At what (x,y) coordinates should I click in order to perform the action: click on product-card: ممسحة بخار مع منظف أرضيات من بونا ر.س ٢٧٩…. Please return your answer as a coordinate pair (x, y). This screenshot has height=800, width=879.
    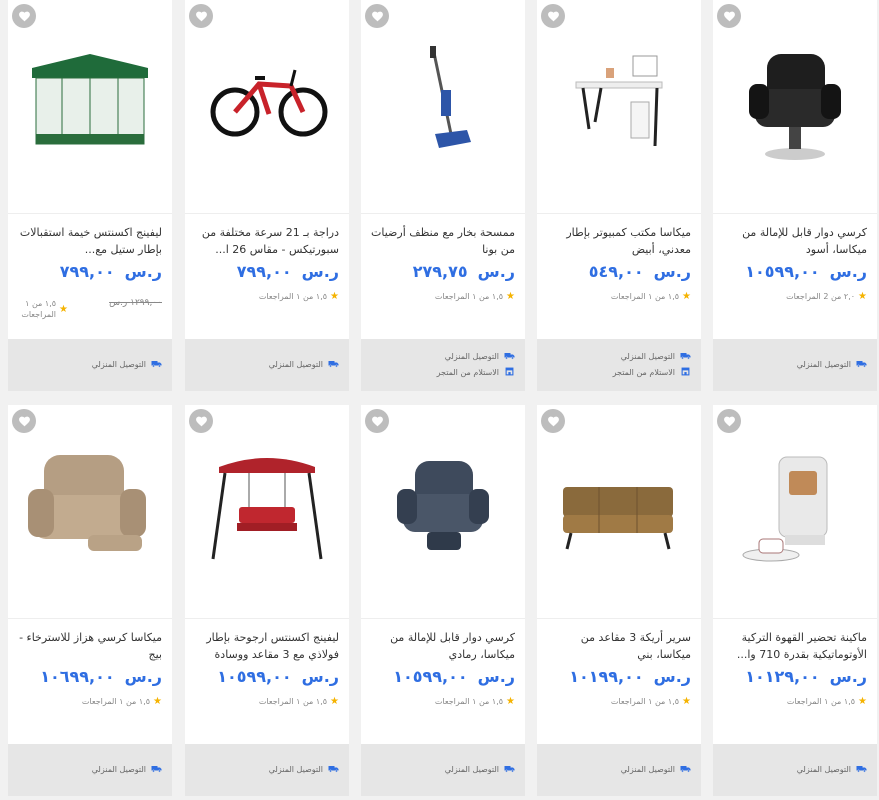
    Looking at the image, I should click on (443, 195).